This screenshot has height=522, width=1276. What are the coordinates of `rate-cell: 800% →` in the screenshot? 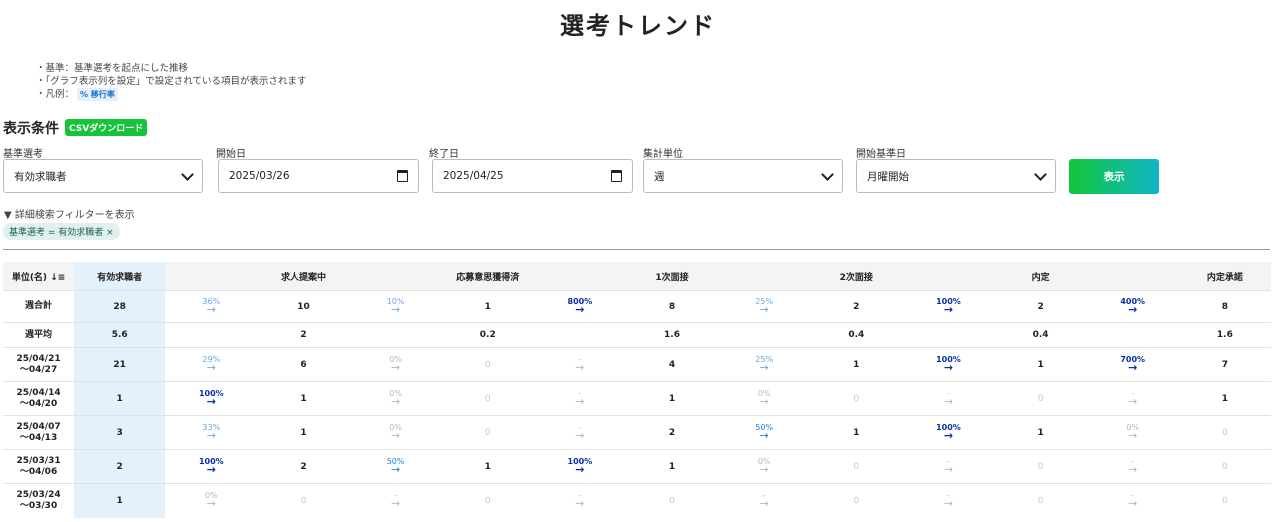 It's located at (579, 306).